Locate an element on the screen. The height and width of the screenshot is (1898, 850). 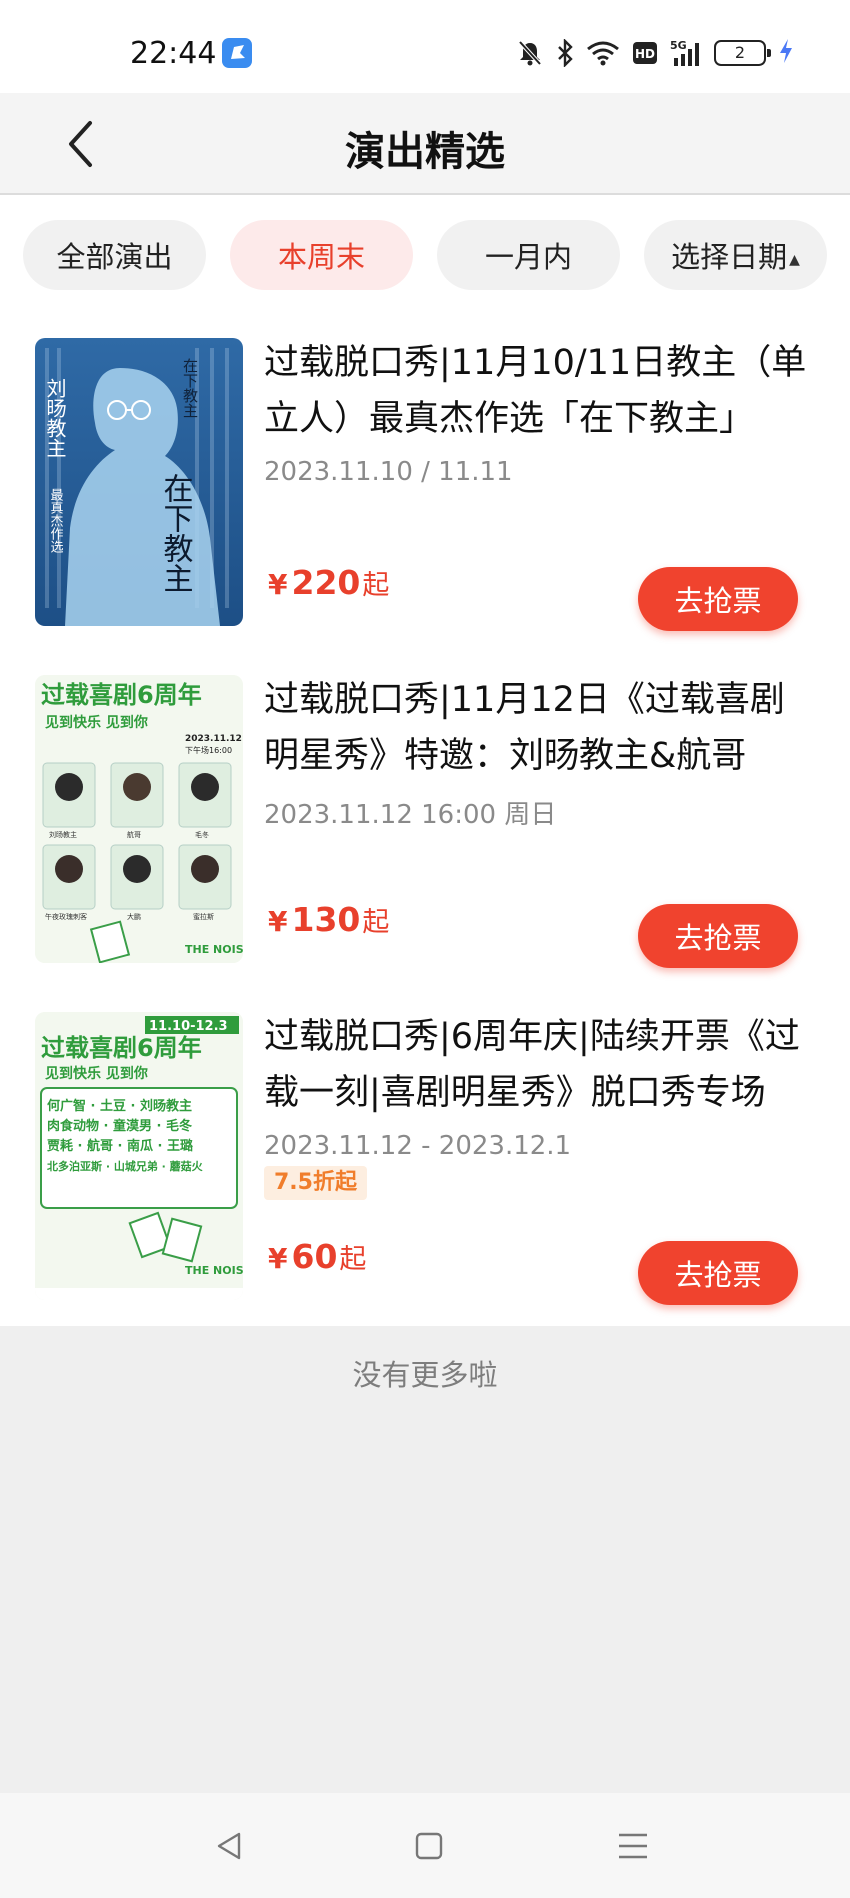
show-price: ¥ 130 起 is located at coordinates (328, 919).